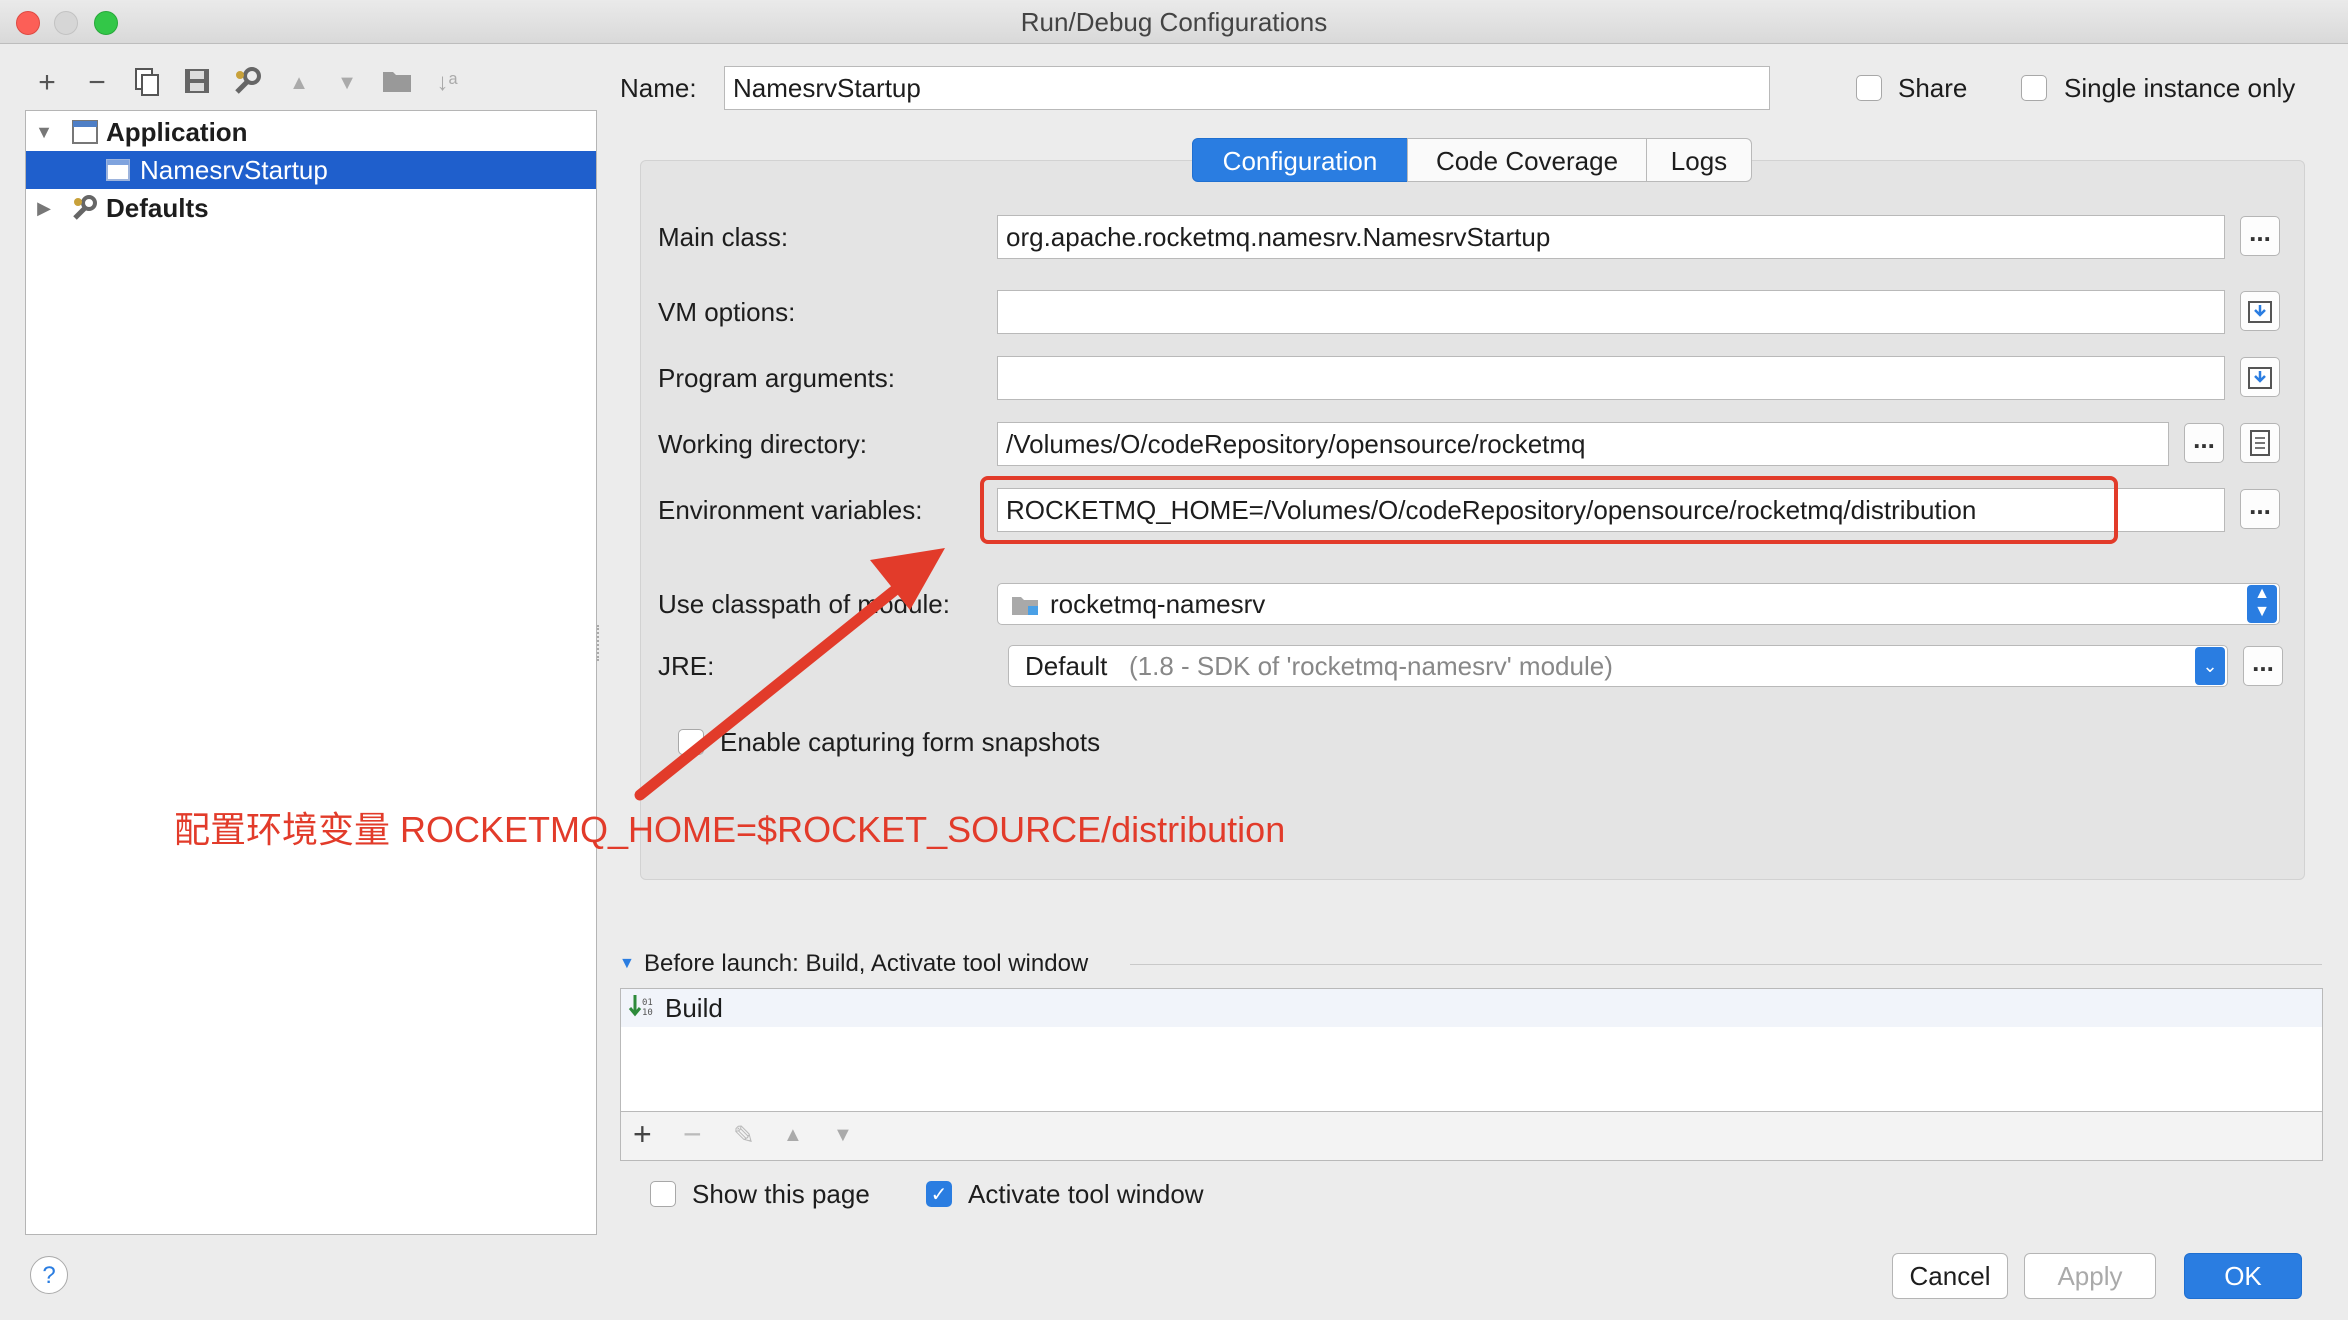 The image size is (2348, 1320). I want to click on activate-tool-label: Activate tool window, so click(1086, 1194).